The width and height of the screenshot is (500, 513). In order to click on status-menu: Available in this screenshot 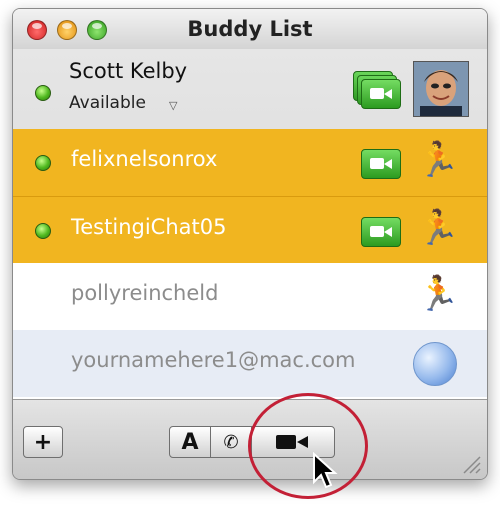, I will do `click(107, 103)`.